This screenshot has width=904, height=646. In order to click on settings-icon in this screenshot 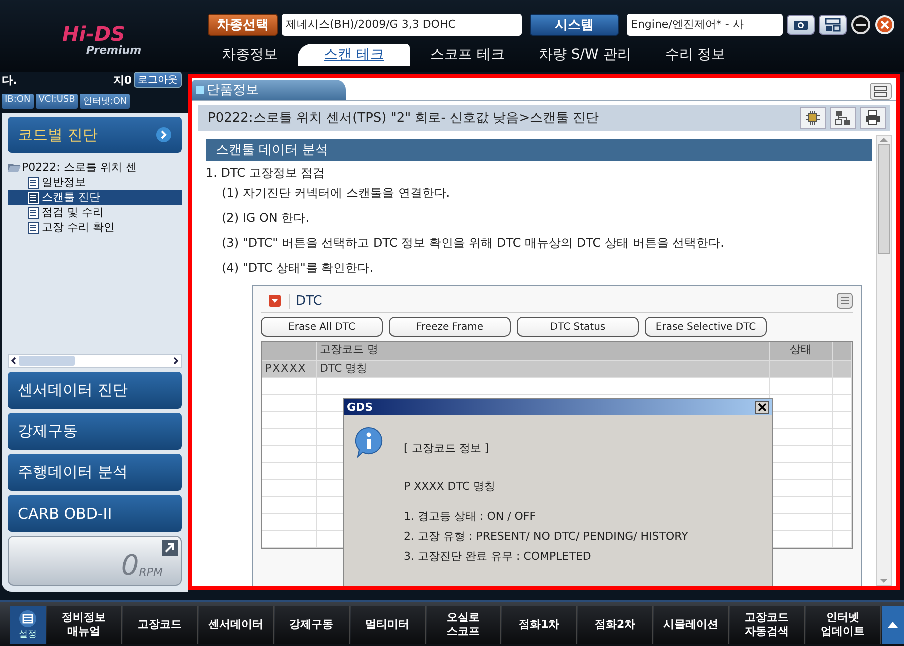, I will do `click(28, 619)`.